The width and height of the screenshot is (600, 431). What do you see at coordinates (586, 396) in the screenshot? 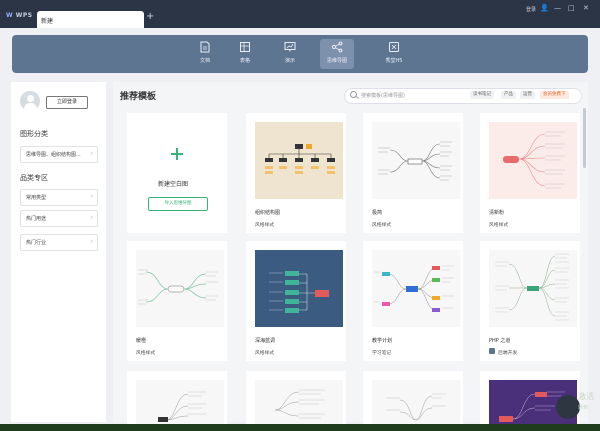
I see `watermark-text: 激活` at bounding box center [586, 396].